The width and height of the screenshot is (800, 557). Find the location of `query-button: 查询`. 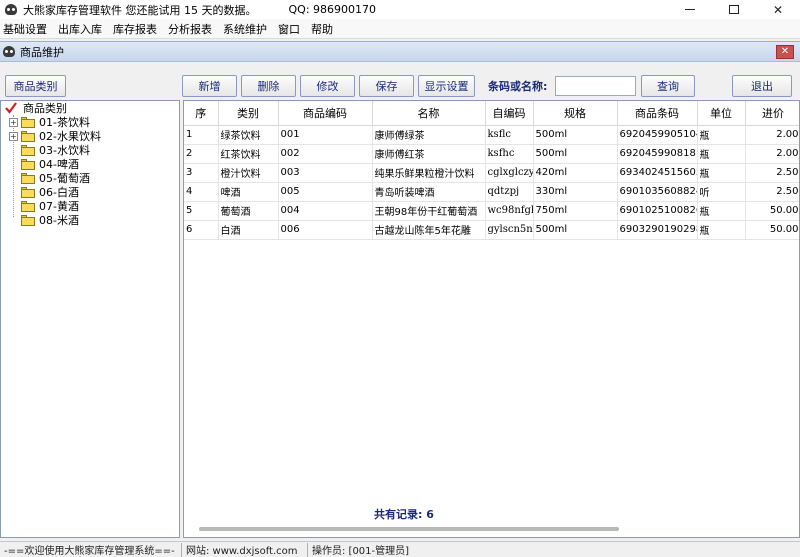

query-button: 查询 is located at coordinates (668, 86).